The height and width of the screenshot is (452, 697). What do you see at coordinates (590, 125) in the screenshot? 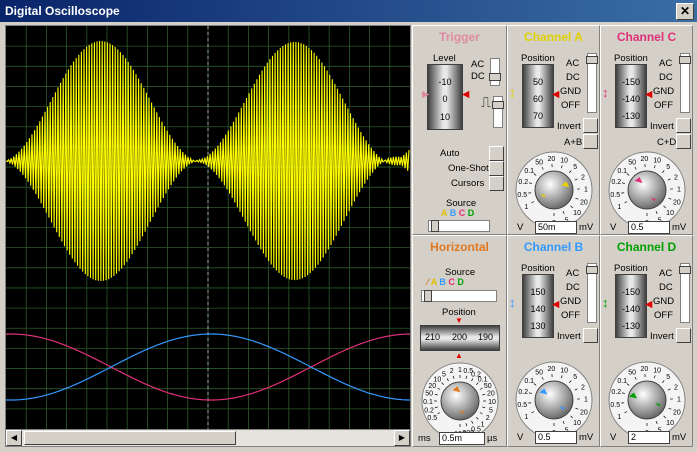
I see `channel-a-invert-button` at bounding box center [590, 125].